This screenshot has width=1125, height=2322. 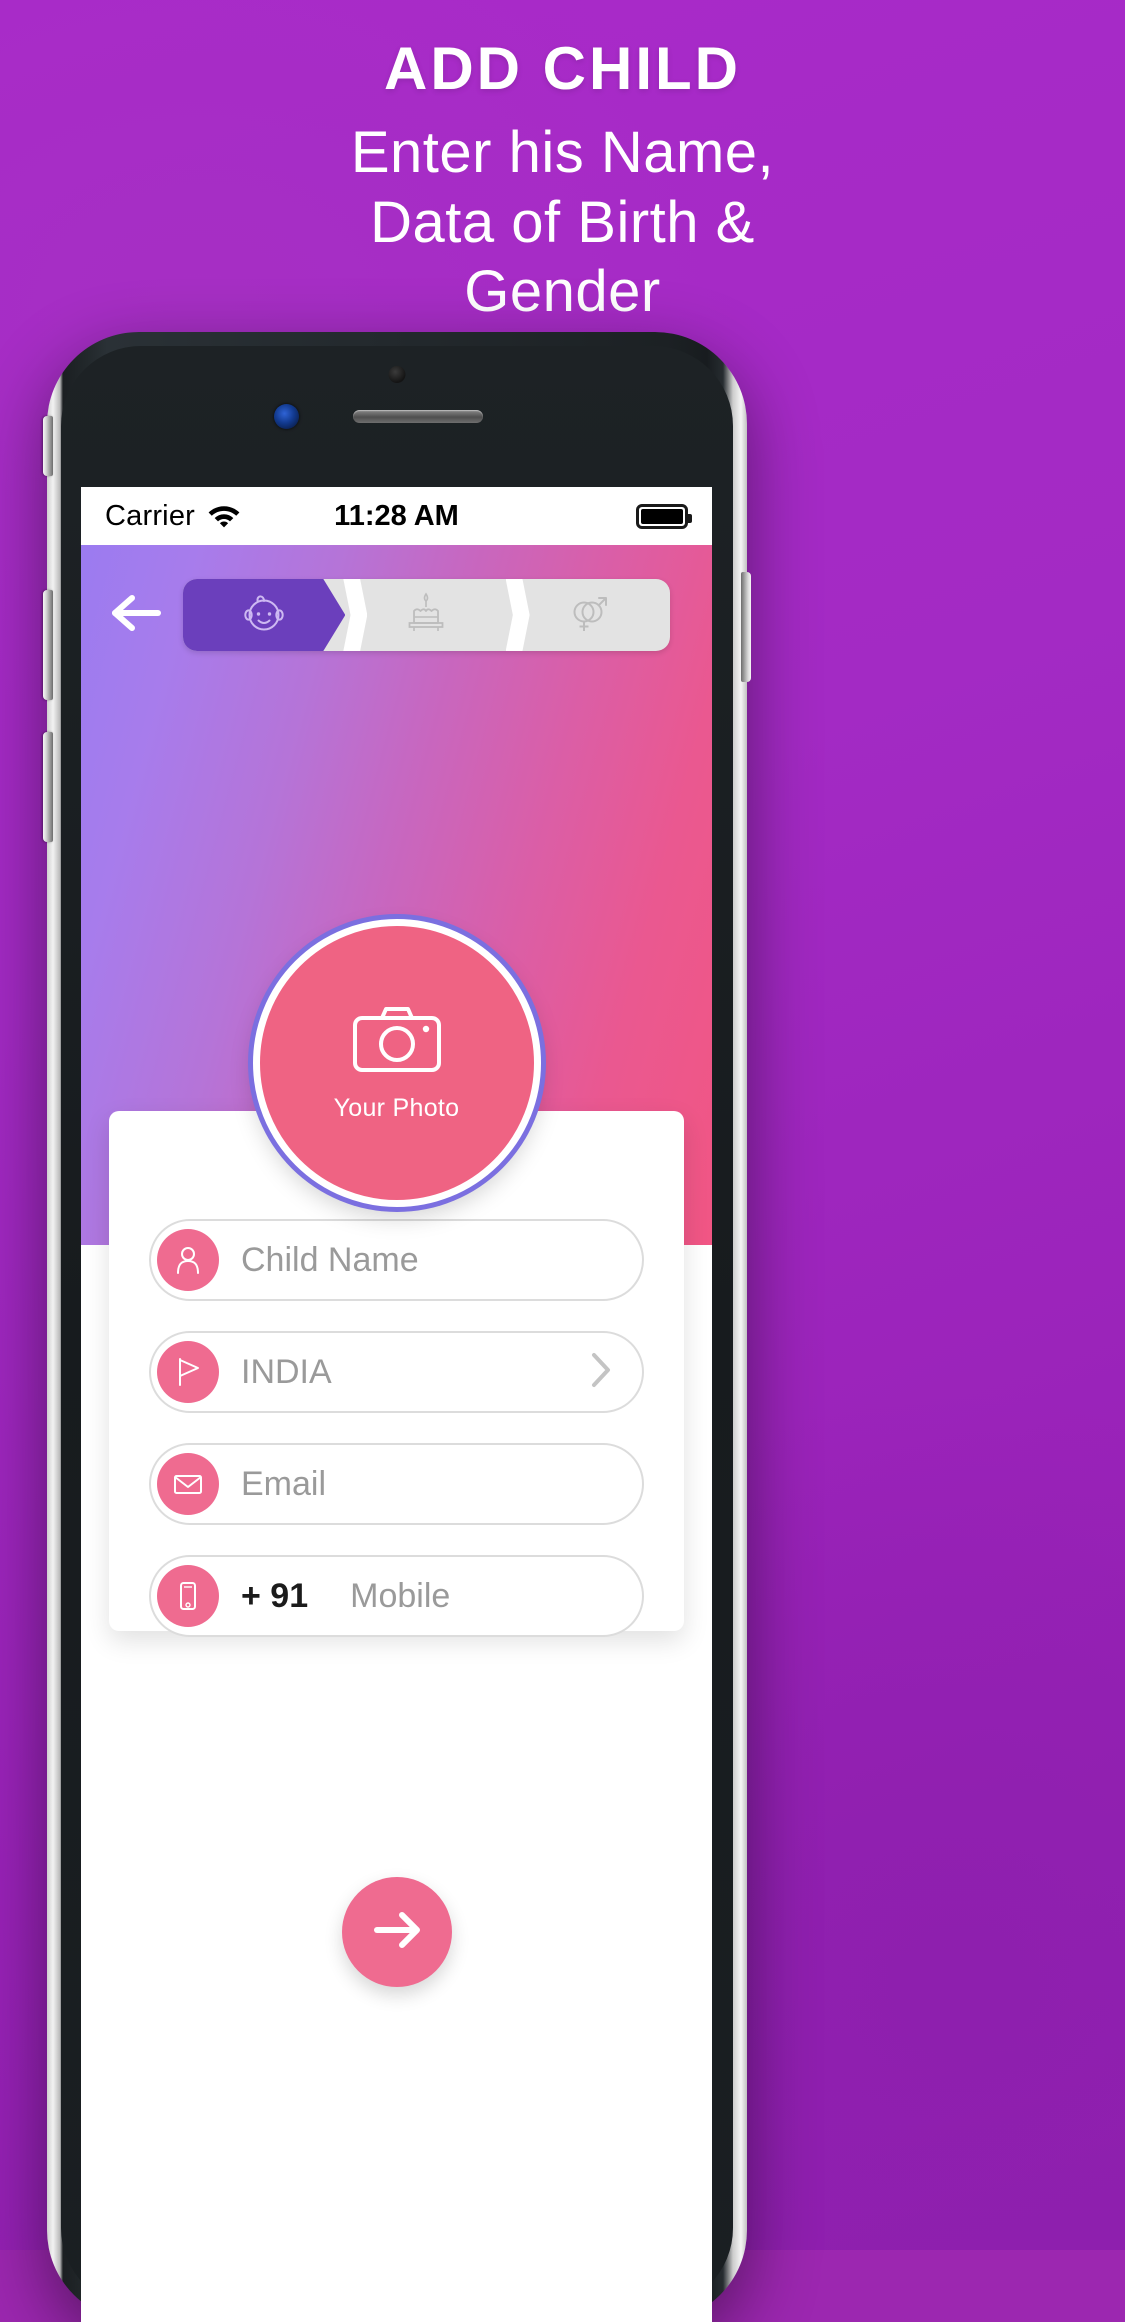 I want to click on carrier-label: Carrier, so click(x=150, y=515).